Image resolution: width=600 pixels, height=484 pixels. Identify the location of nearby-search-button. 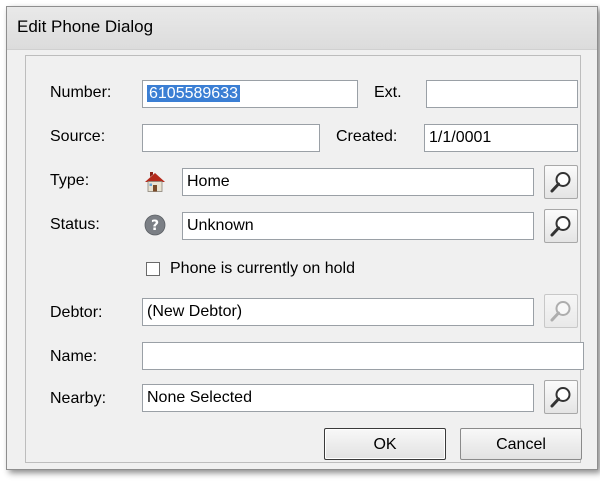
(561, 397).